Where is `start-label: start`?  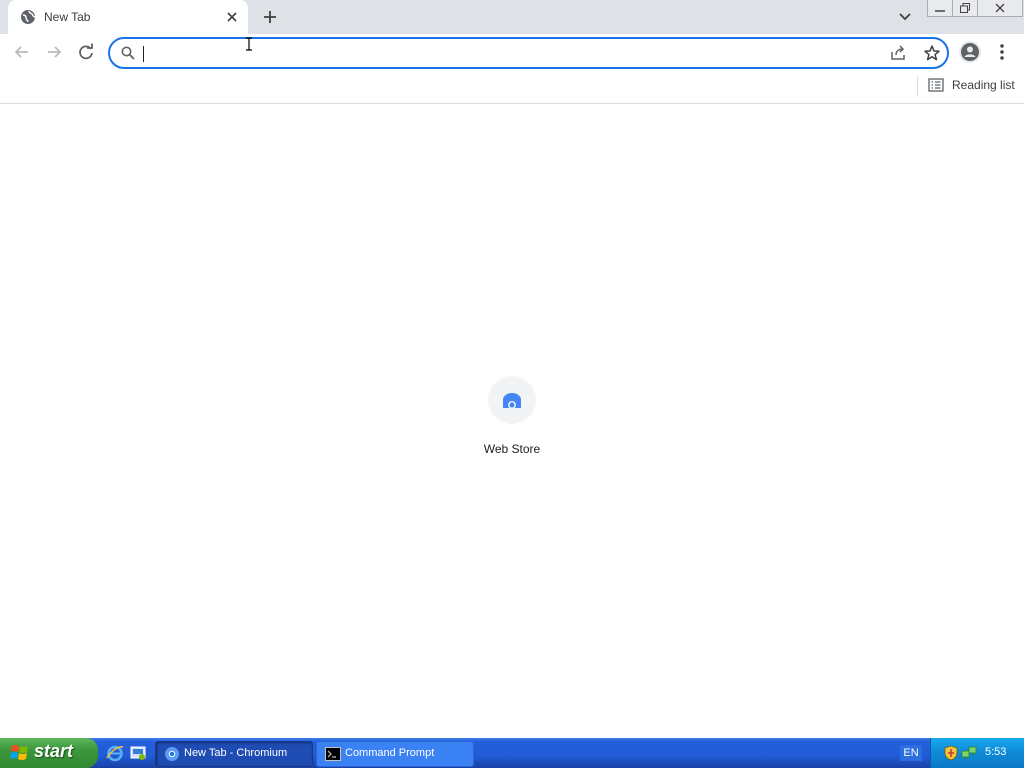
start-label: start is located at coordinates (54, 751).